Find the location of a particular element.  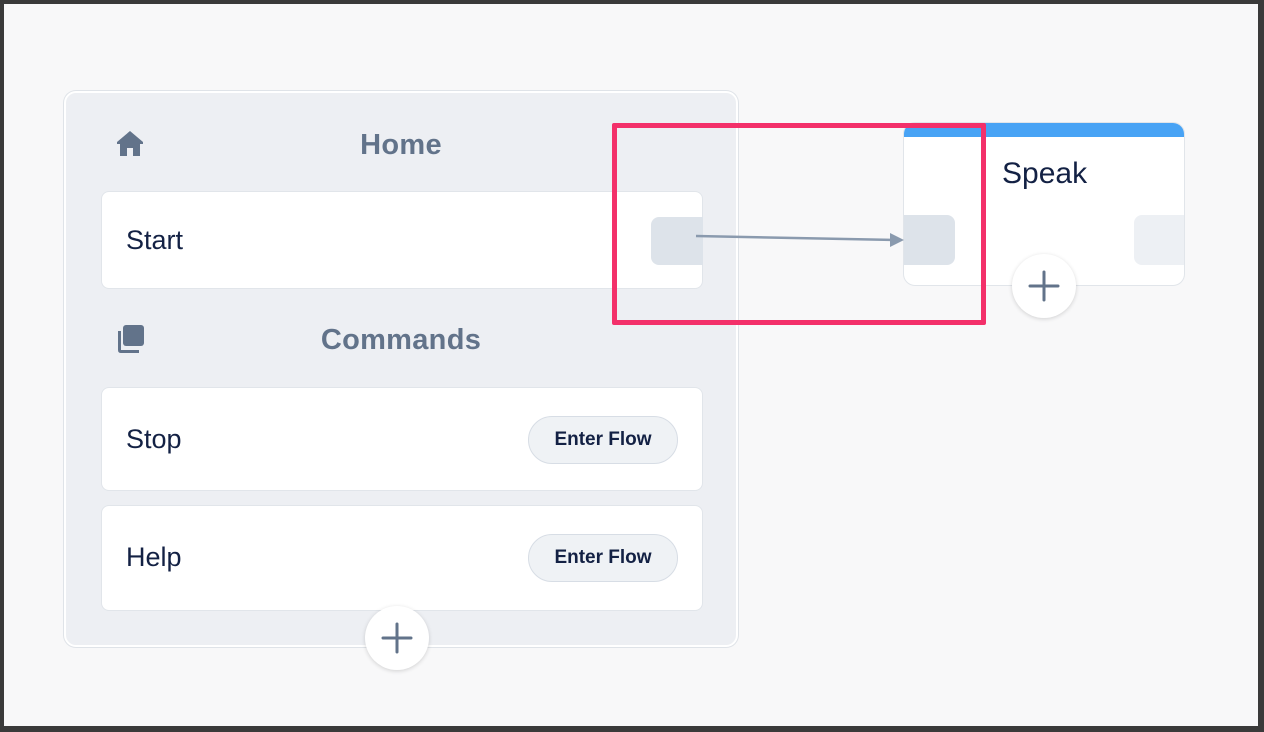

speak-output-port is located at coordinates (1159, 240).